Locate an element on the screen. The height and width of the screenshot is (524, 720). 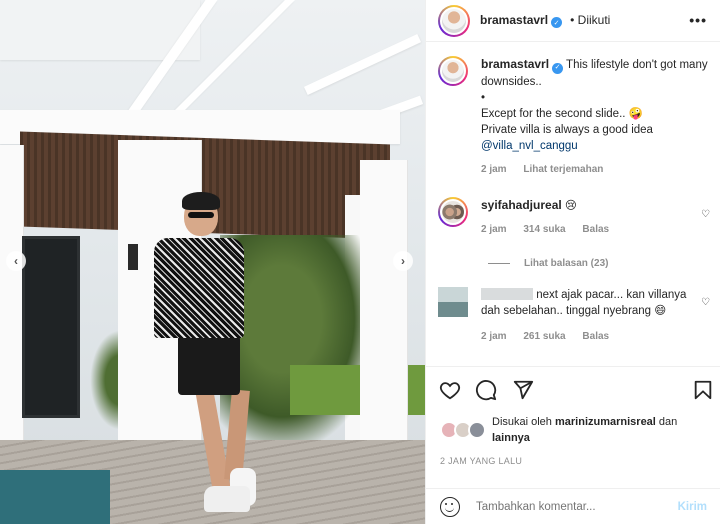
crazy-face-emoji-icon: 🤪 is located at coordinates (635, 113).